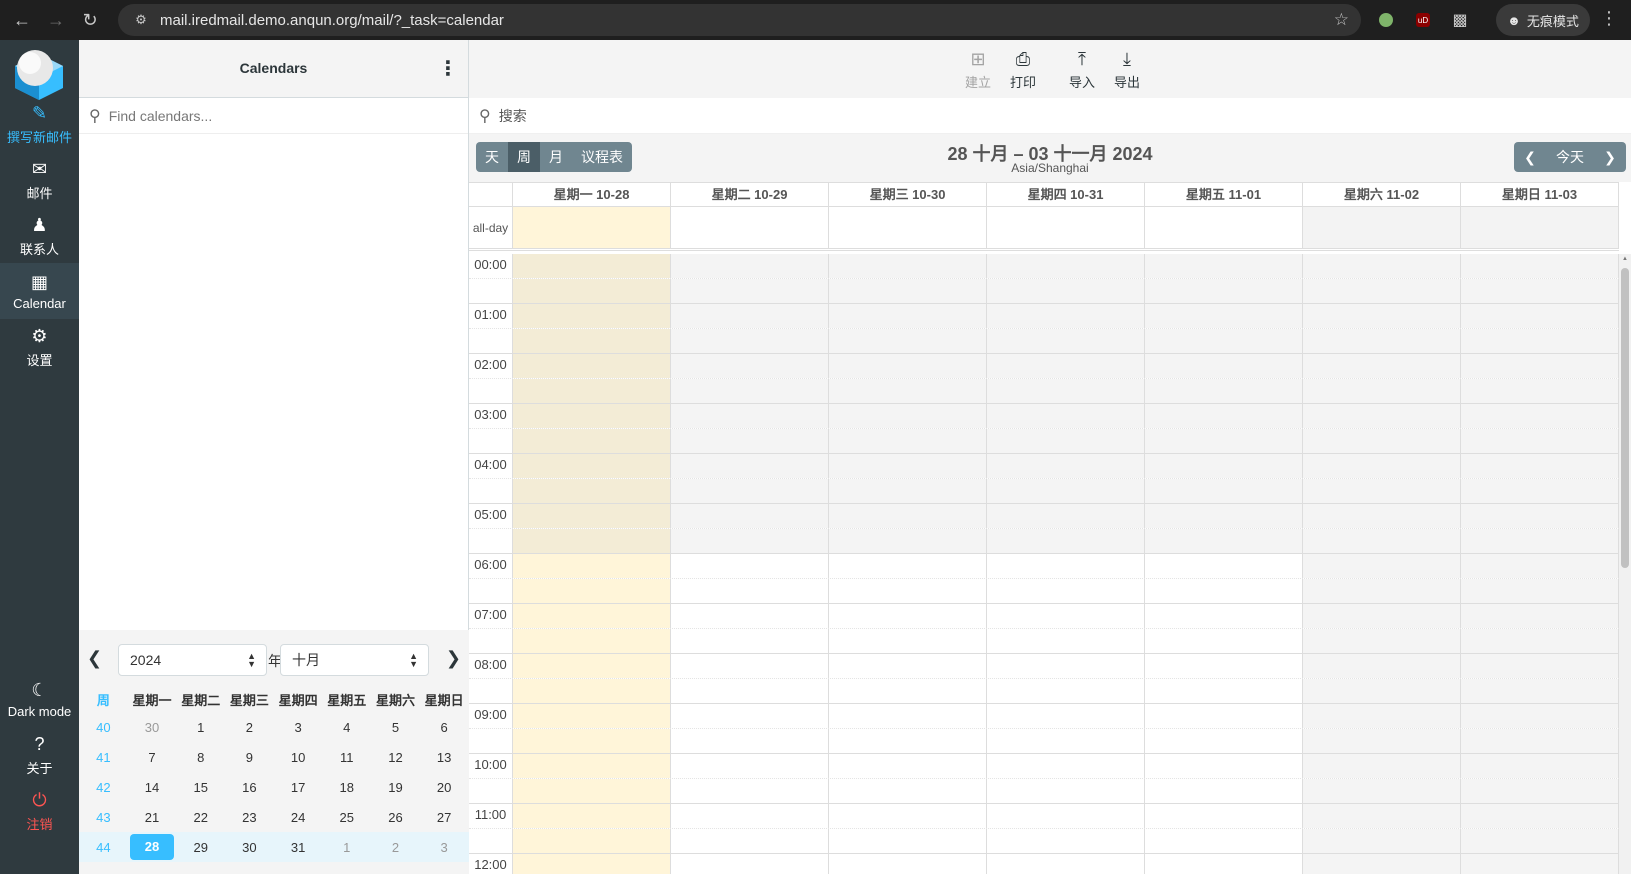  What do you see at coordinates (39, 699) in the screenshot?
I see `dark-mode-button: ☾ Dark mode` at bounding box center [39, 699].